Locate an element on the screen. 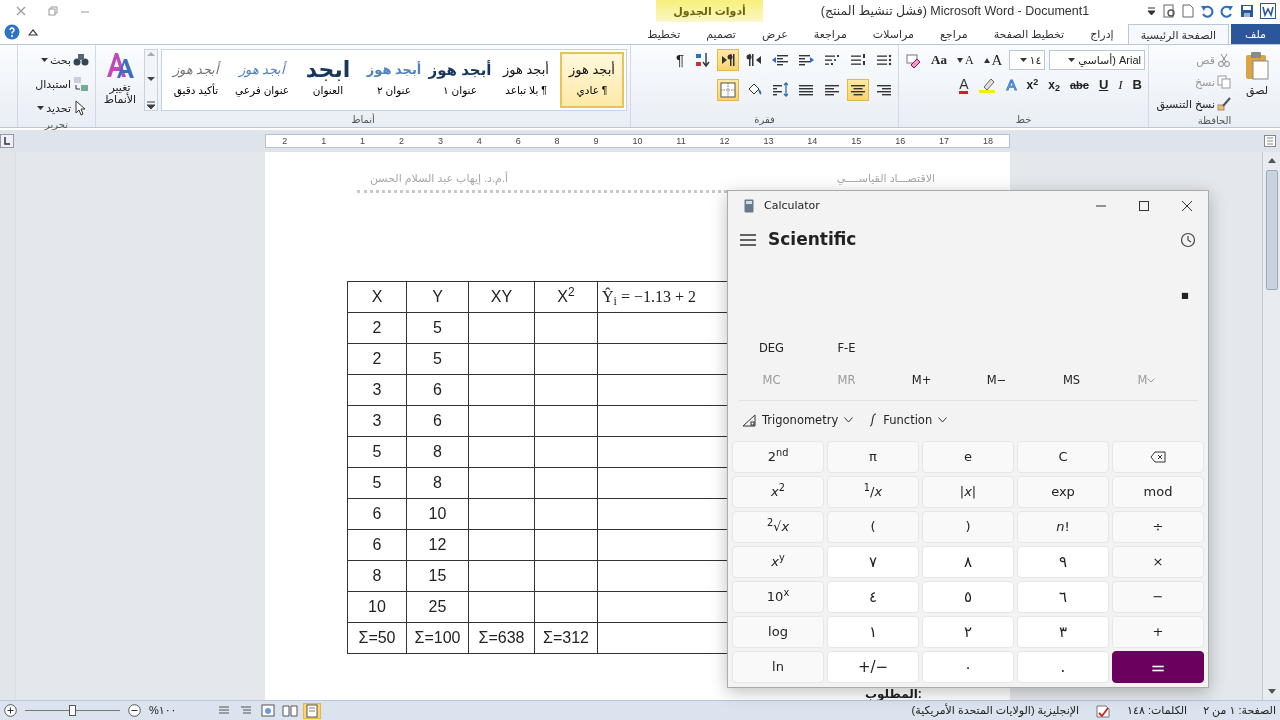 The height and width of the screenshot is (720, 1280). font-size-field: ١٤ is located at coordinates (1027, 60).